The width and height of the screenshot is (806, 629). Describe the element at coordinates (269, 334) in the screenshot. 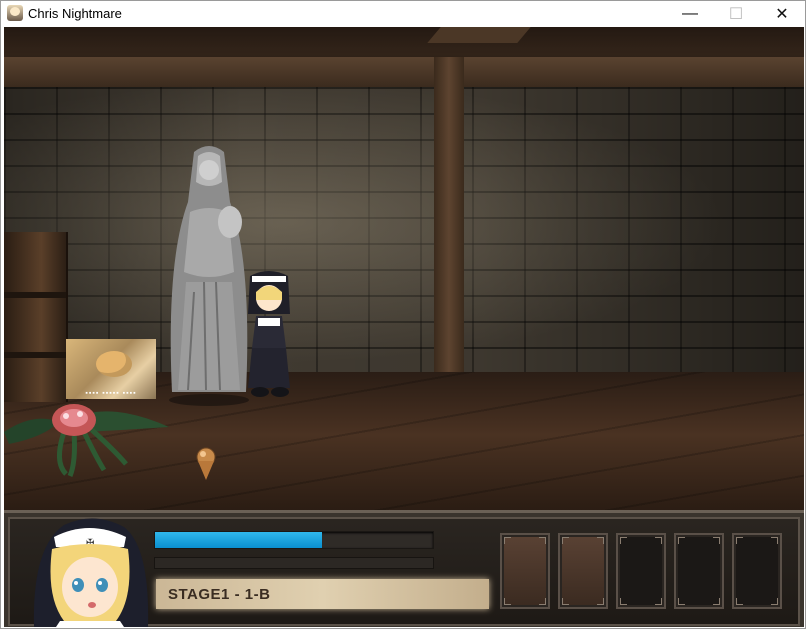

I see `player-character` at that location.